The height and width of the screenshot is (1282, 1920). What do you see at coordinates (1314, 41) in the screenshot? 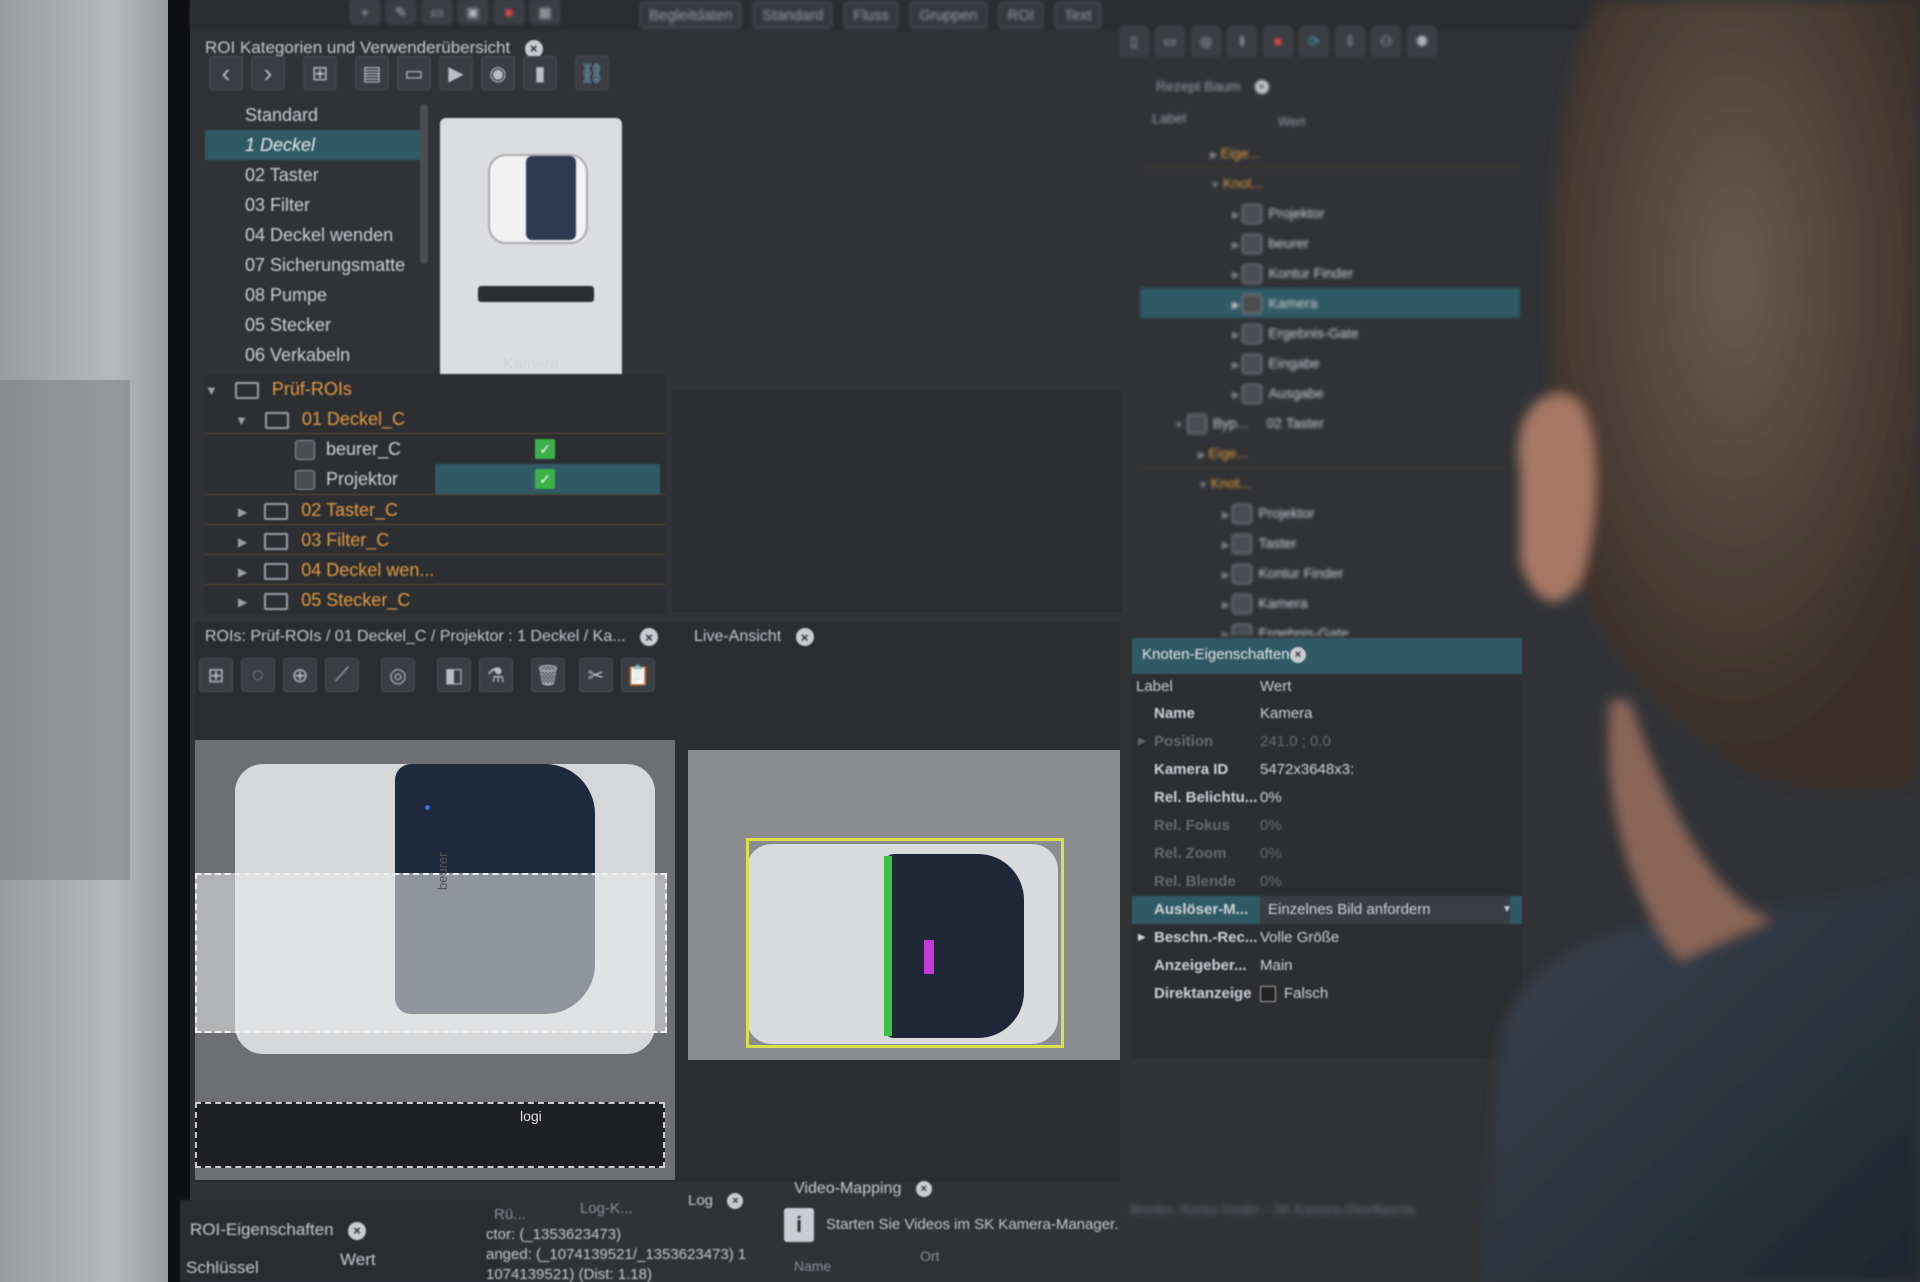
I see `sync-icon: ⟳` at bounding box center [1314, 41].